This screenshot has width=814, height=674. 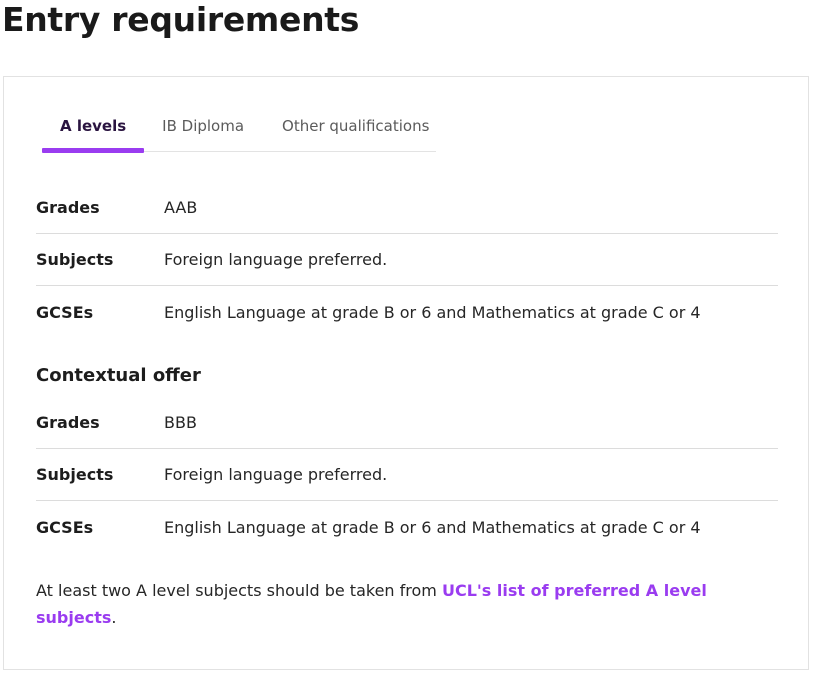 What do you see at coordinates (114, 617) in the screenshot?
I see `note-text-after: .` at bounding box center [114, 617].